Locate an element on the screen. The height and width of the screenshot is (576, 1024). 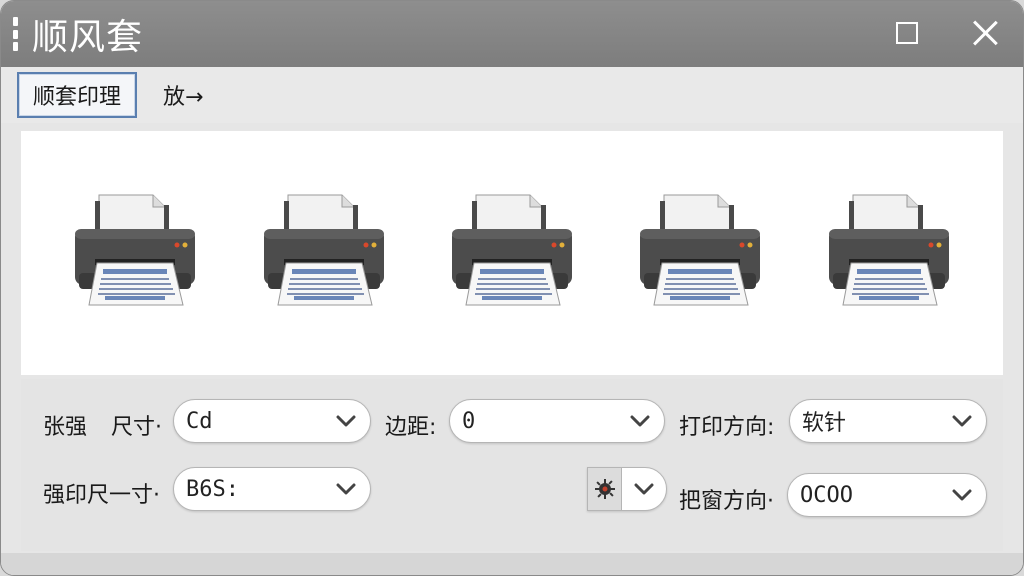
maximize-button is located at coordinates (907, 33).